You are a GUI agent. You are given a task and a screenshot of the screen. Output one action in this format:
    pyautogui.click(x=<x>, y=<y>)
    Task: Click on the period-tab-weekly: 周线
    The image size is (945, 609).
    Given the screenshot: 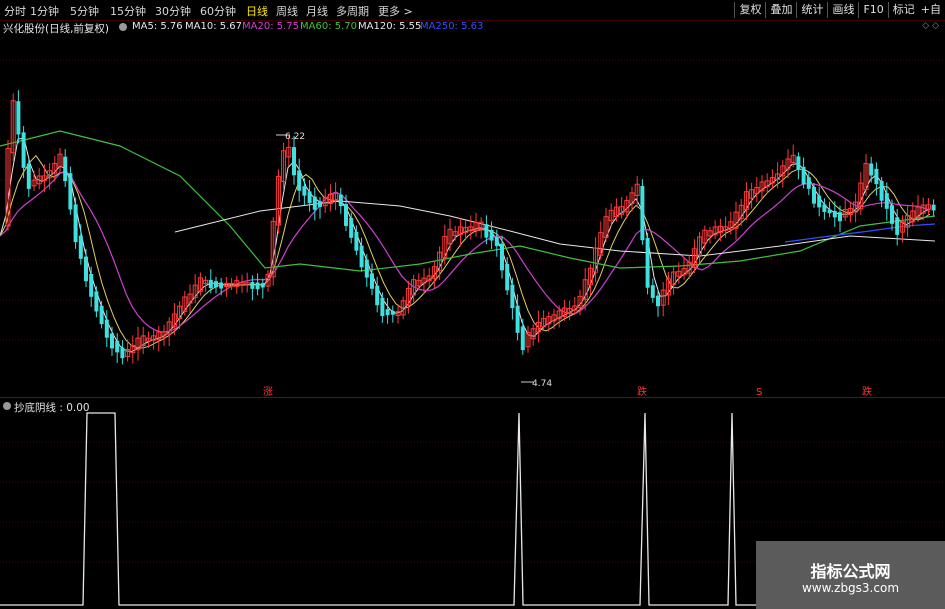 What is the action you would take?
    pyautogui.click(x=287, y=11)
    